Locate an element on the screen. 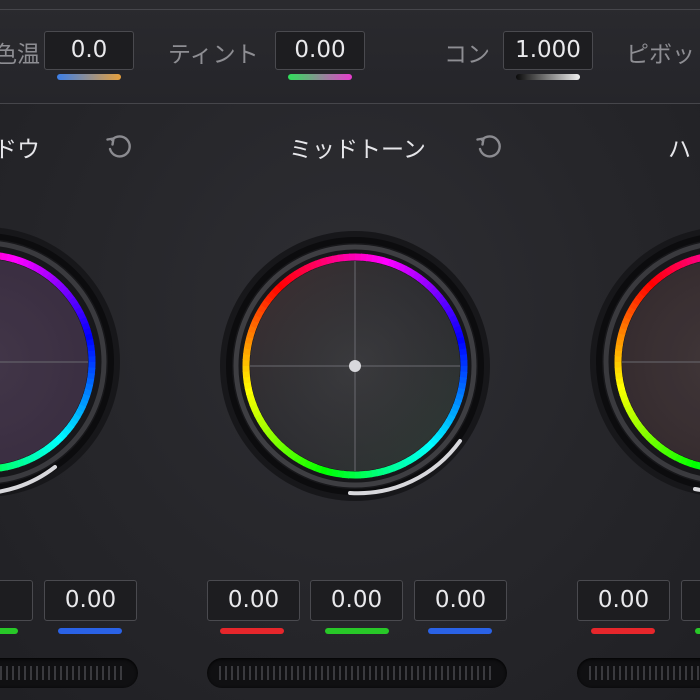 This screenshot has height=700, width=700. wheel-title-left: ドウ is located at coordinates (20, 150).